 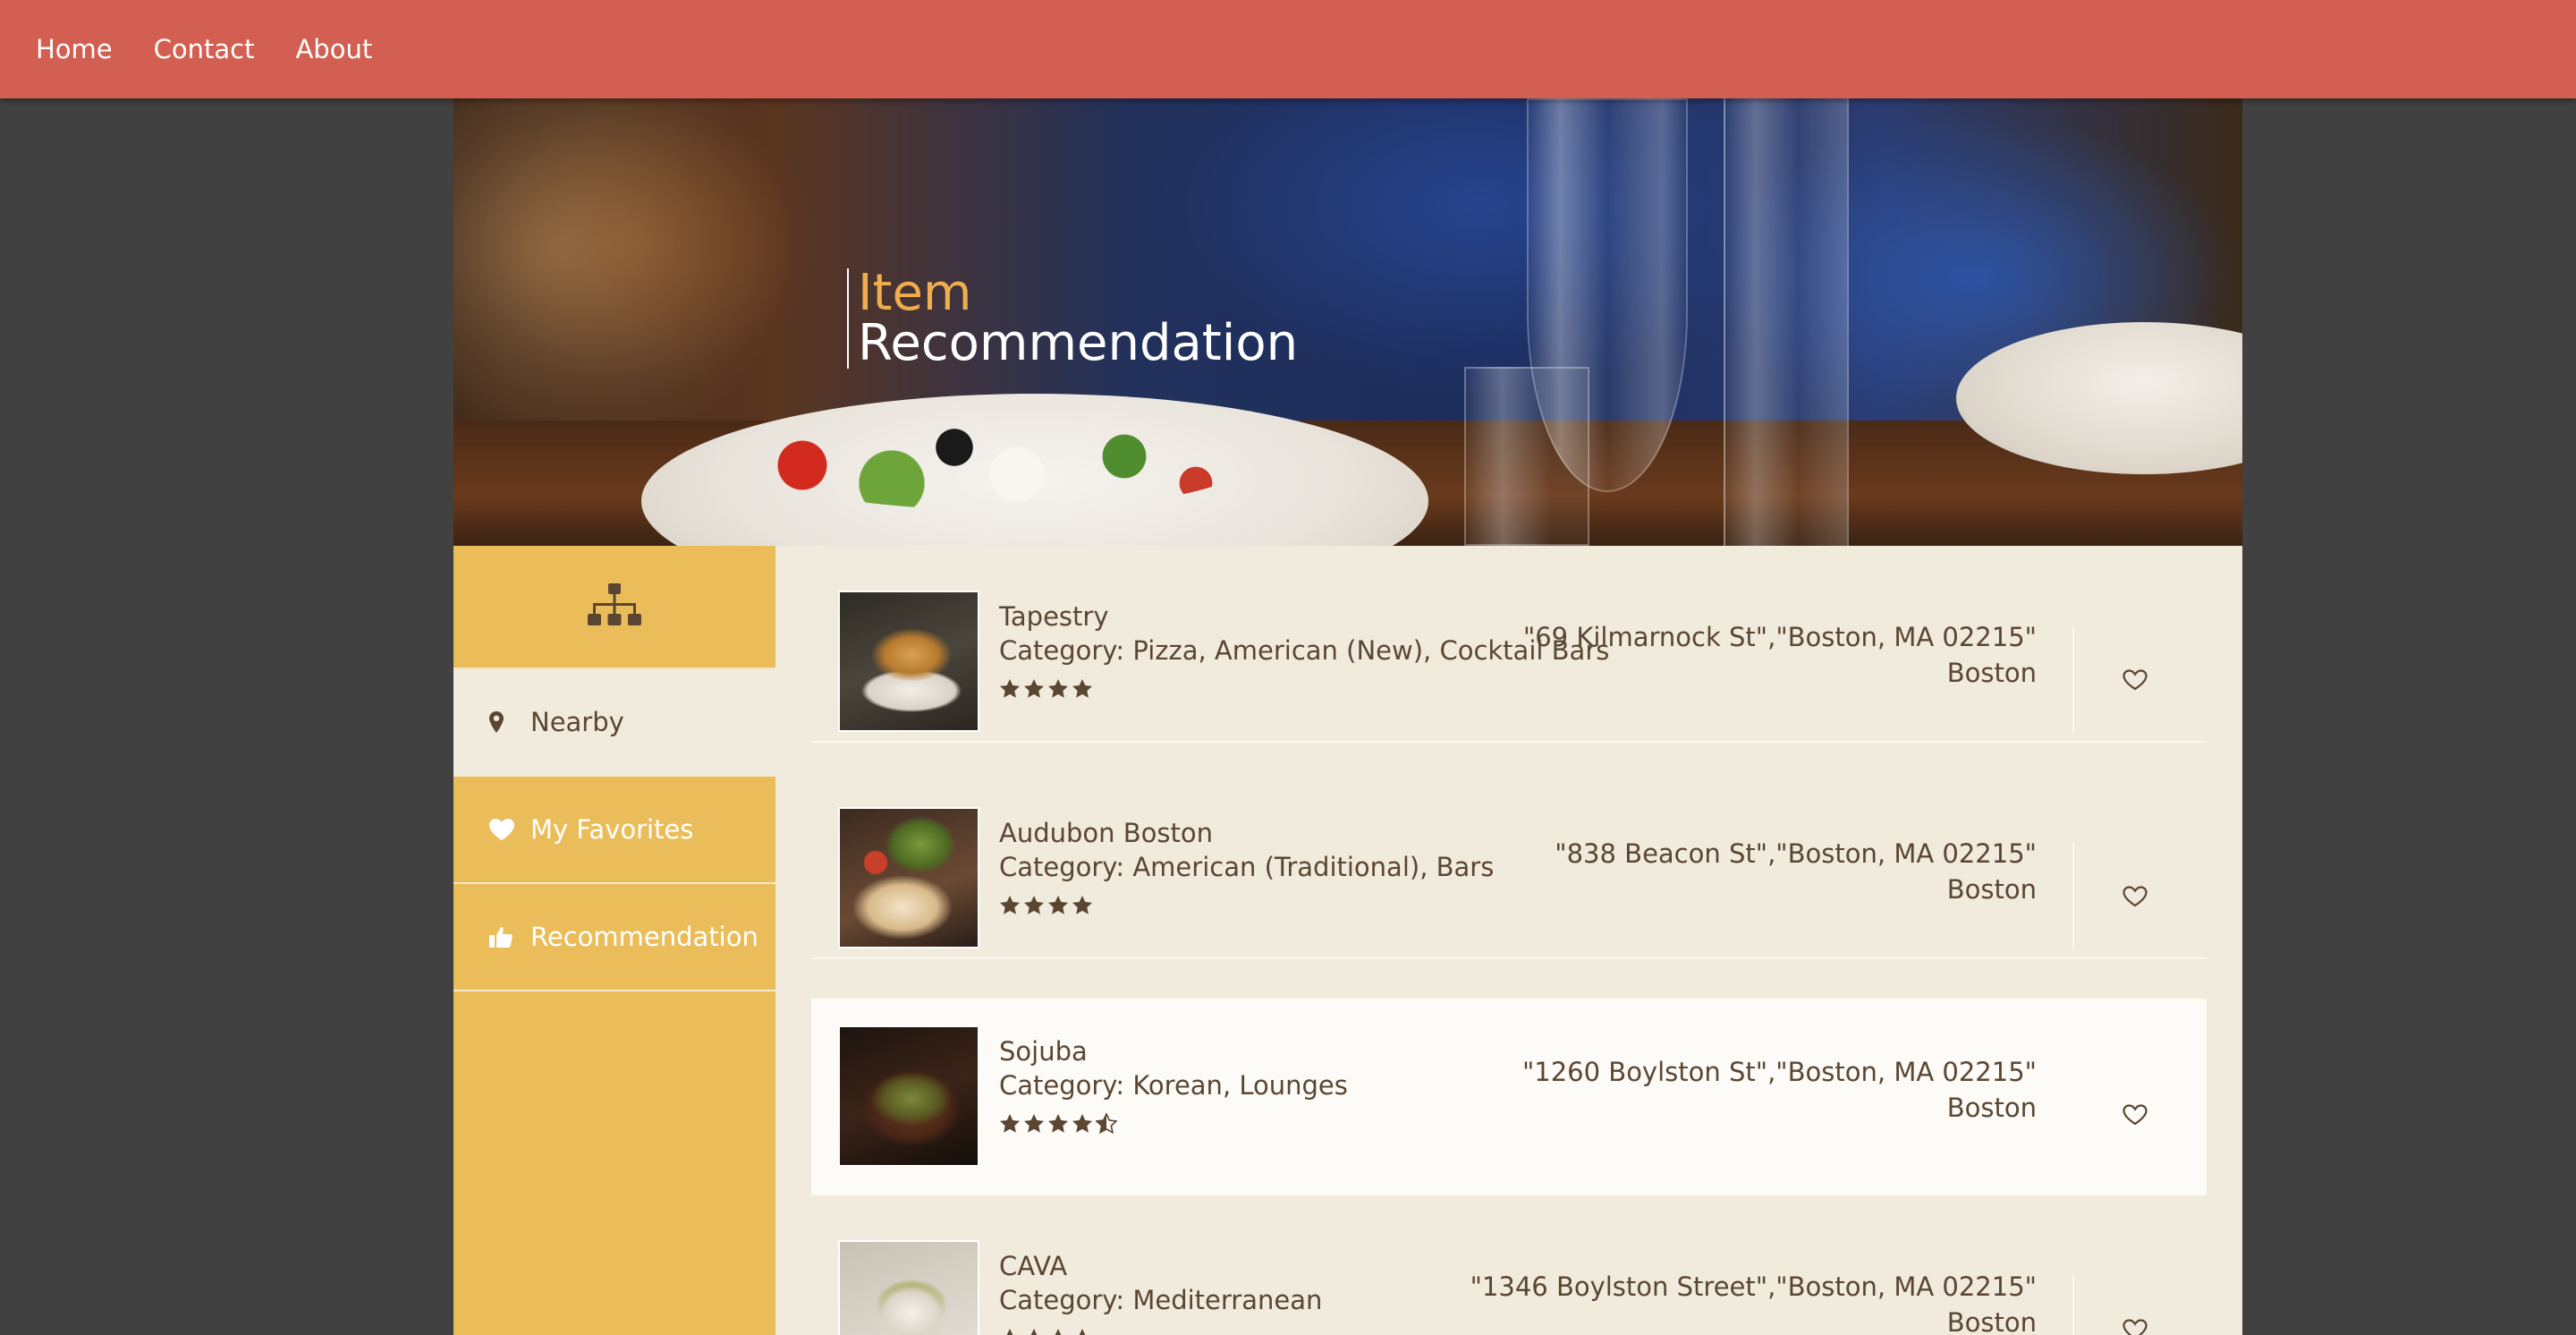 I want to click on item-name: CAVA, so click(x=1033, y=1266).